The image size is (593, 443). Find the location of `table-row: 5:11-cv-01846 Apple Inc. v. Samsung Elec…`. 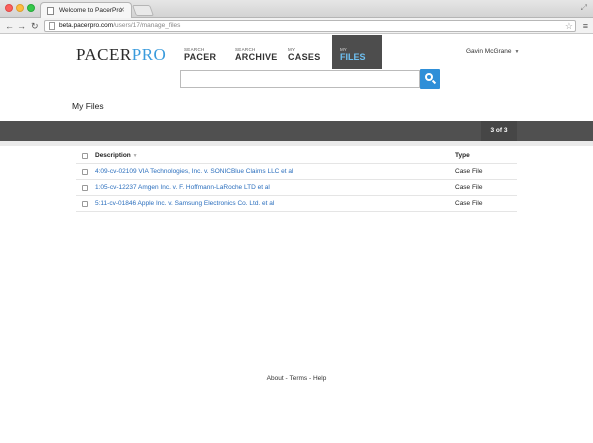

table-row: 5:11-cv-01846 Apple Inc. v. Samsung Elec… is located at coordinates (296, 204).